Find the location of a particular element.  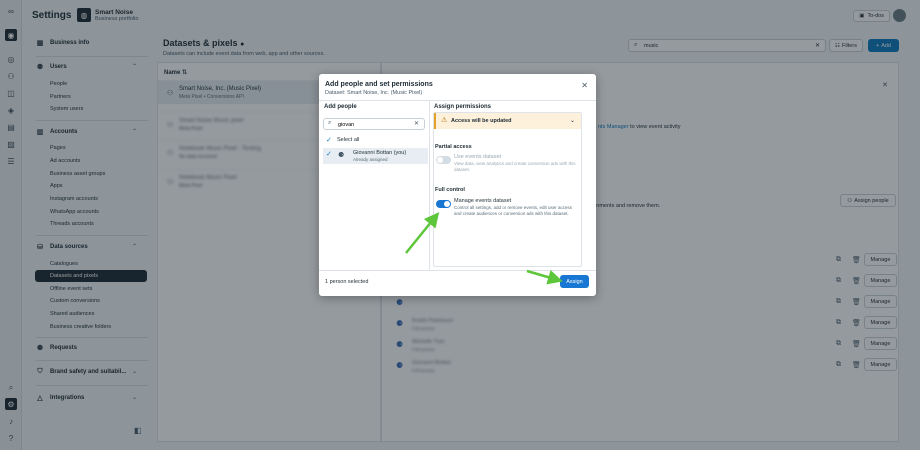

select-all-label: Select all is located at coordinates (348, 140).